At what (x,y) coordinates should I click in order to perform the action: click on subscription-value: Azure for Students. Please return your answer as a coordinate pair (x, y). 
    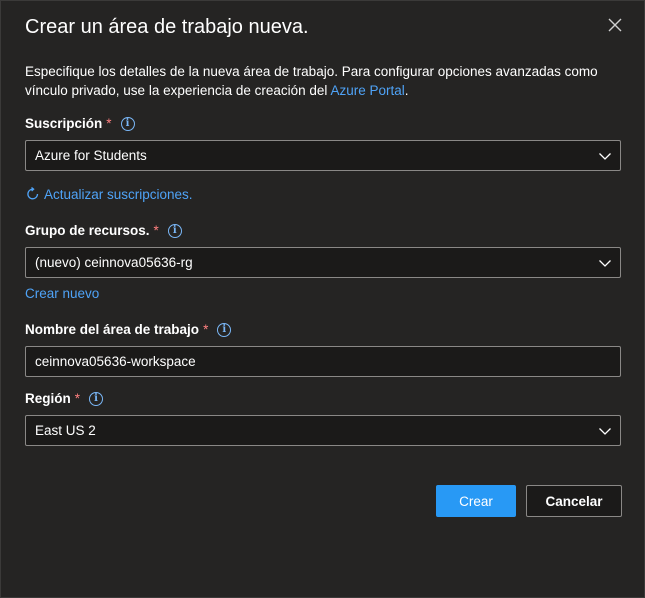
    Looking at the image, I should click on (91, 155).